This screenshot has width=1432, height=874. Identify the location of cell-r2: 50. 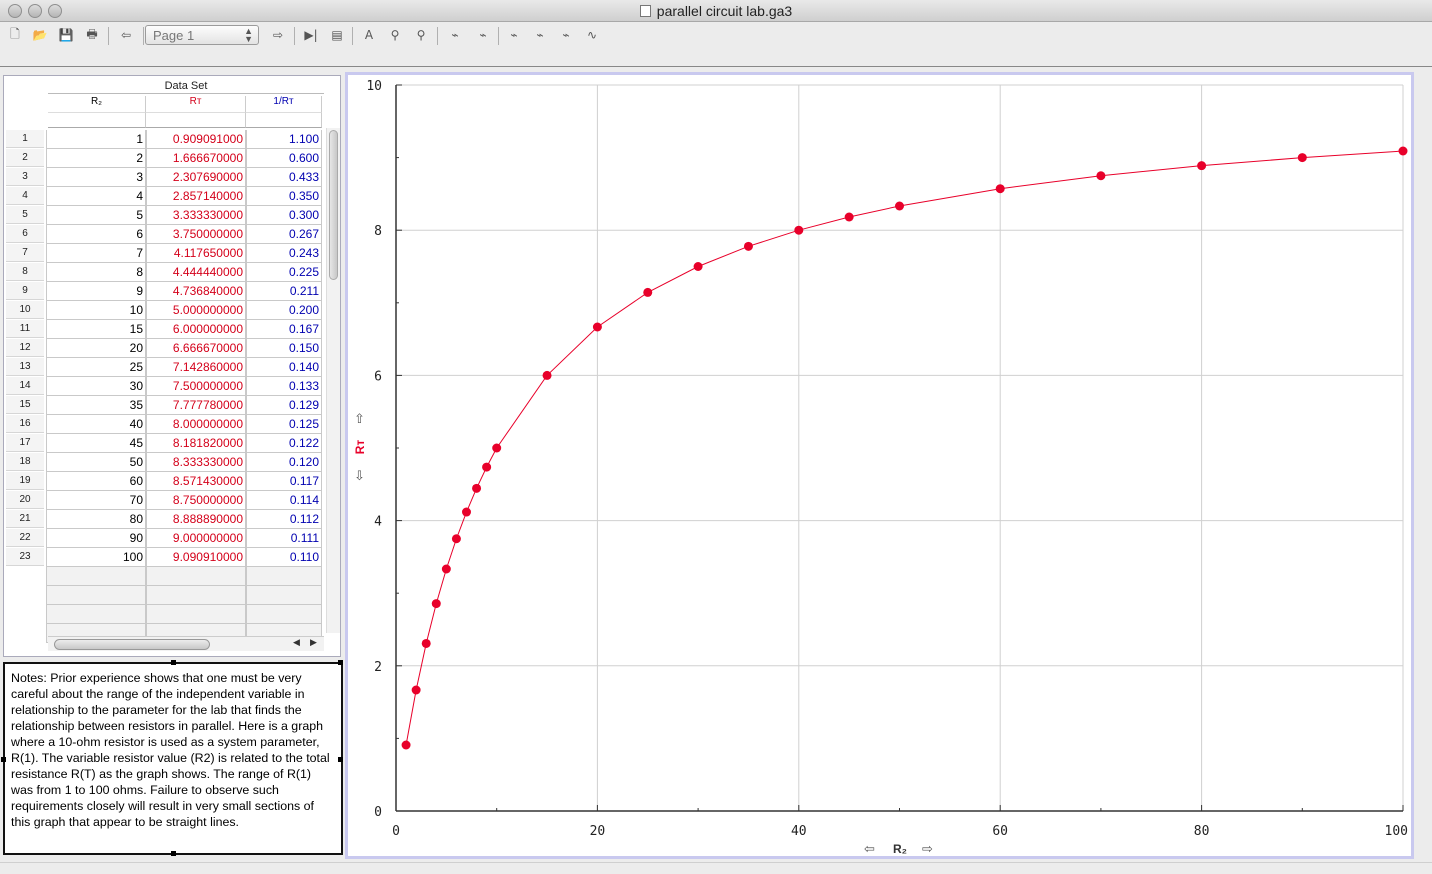
(96, 462).